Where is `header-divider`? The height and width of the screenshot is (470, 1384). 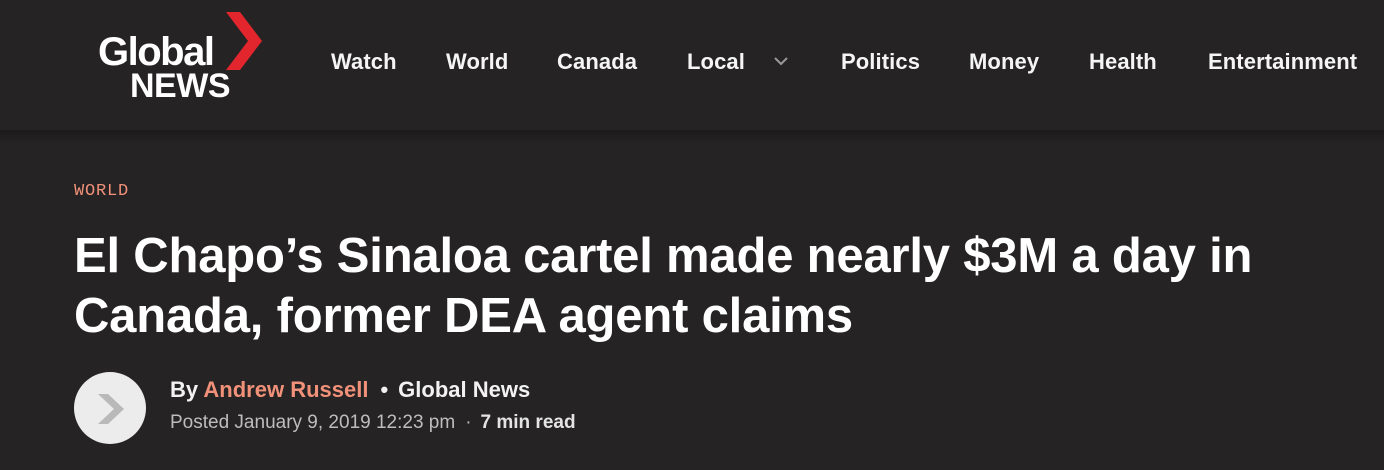
header-divider is located at coordinates (692, 137).